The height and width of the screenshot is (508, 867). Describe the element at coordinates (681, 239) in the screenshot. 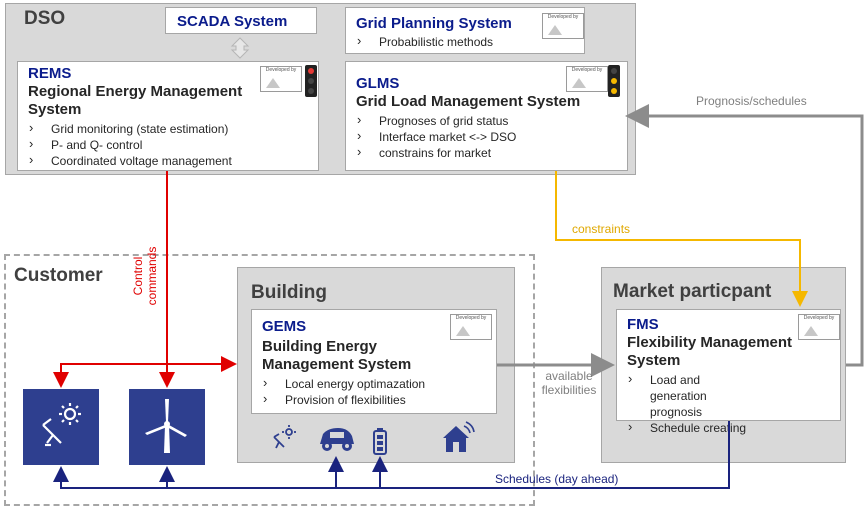

I see `constraints-flow` at that location.